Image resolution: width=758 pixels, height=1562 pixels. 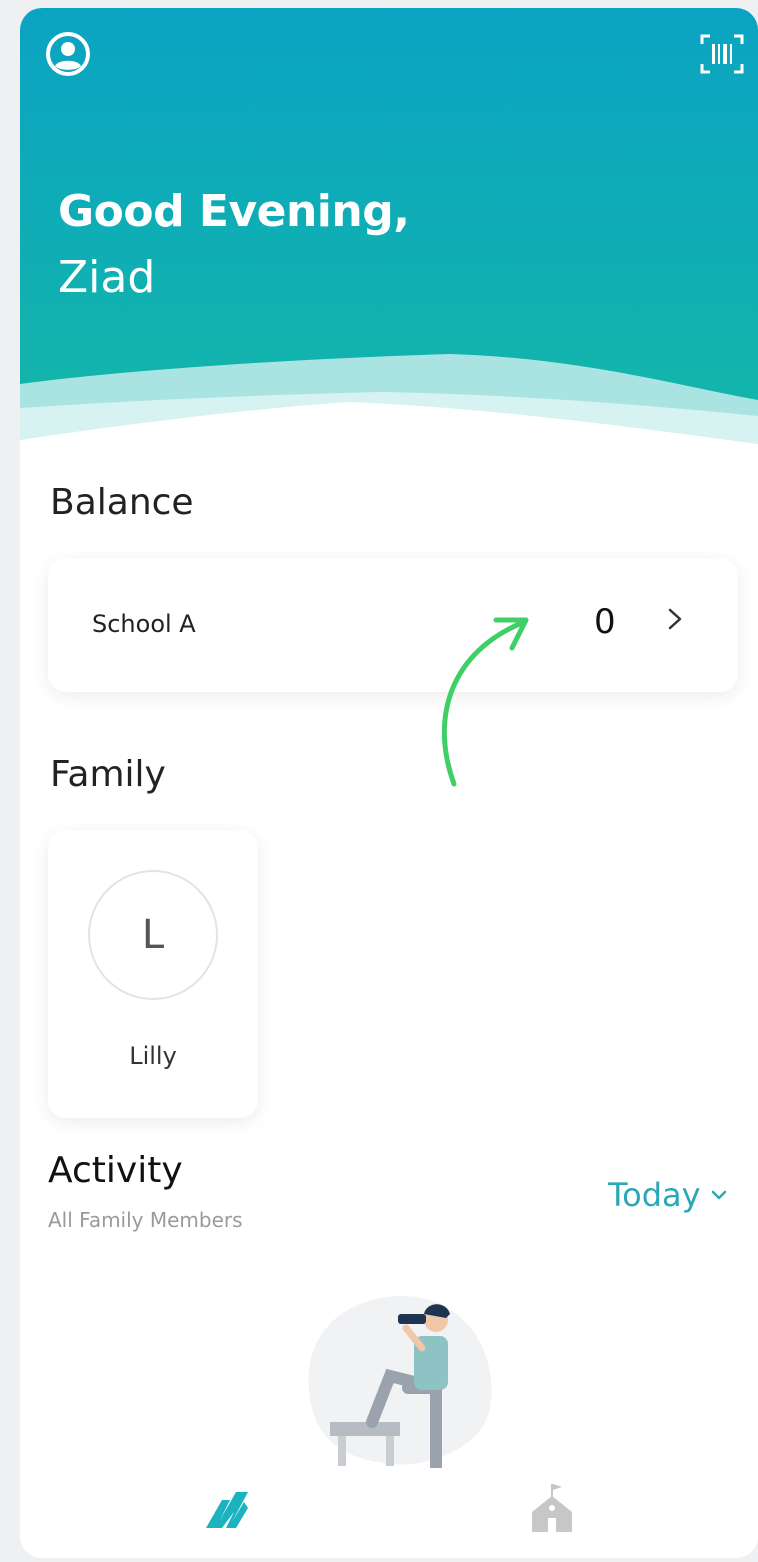 What do you see at coordinates (654, 1195) in the screenshot?
I see `filter-label: Today` at bounding box center [654, 1195].